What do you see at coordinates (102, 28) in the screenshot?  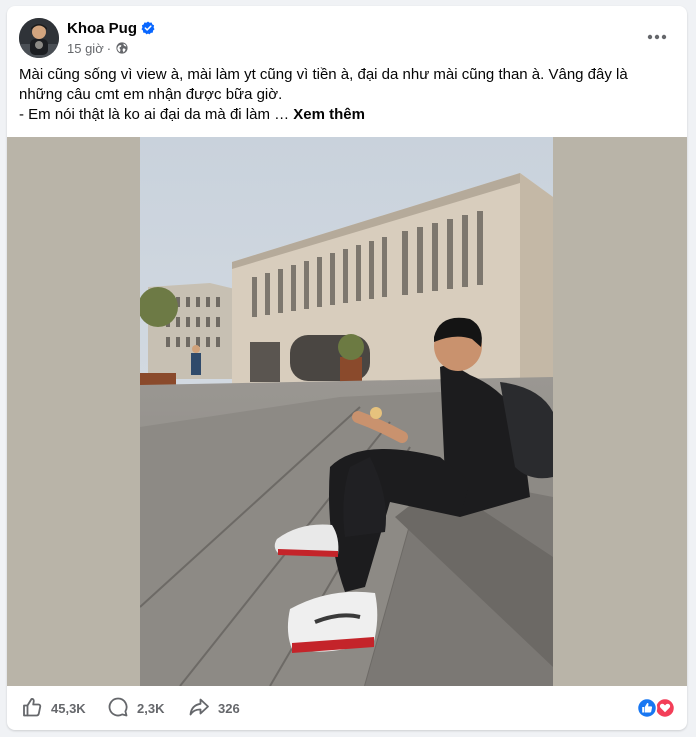 I see `author-name: Khoa Pug` at bounding box center [102, 28].